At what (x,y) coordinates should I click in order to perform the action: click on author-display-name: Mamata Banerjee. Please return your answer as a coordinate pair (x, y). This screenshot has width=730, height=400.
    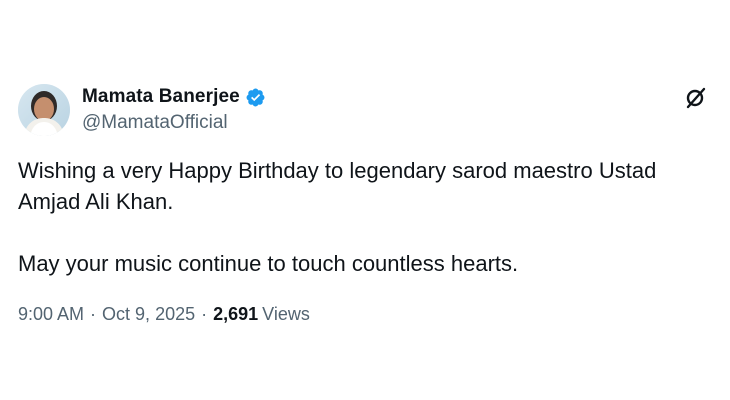
    Looking at the image, I should click on (161, 97).